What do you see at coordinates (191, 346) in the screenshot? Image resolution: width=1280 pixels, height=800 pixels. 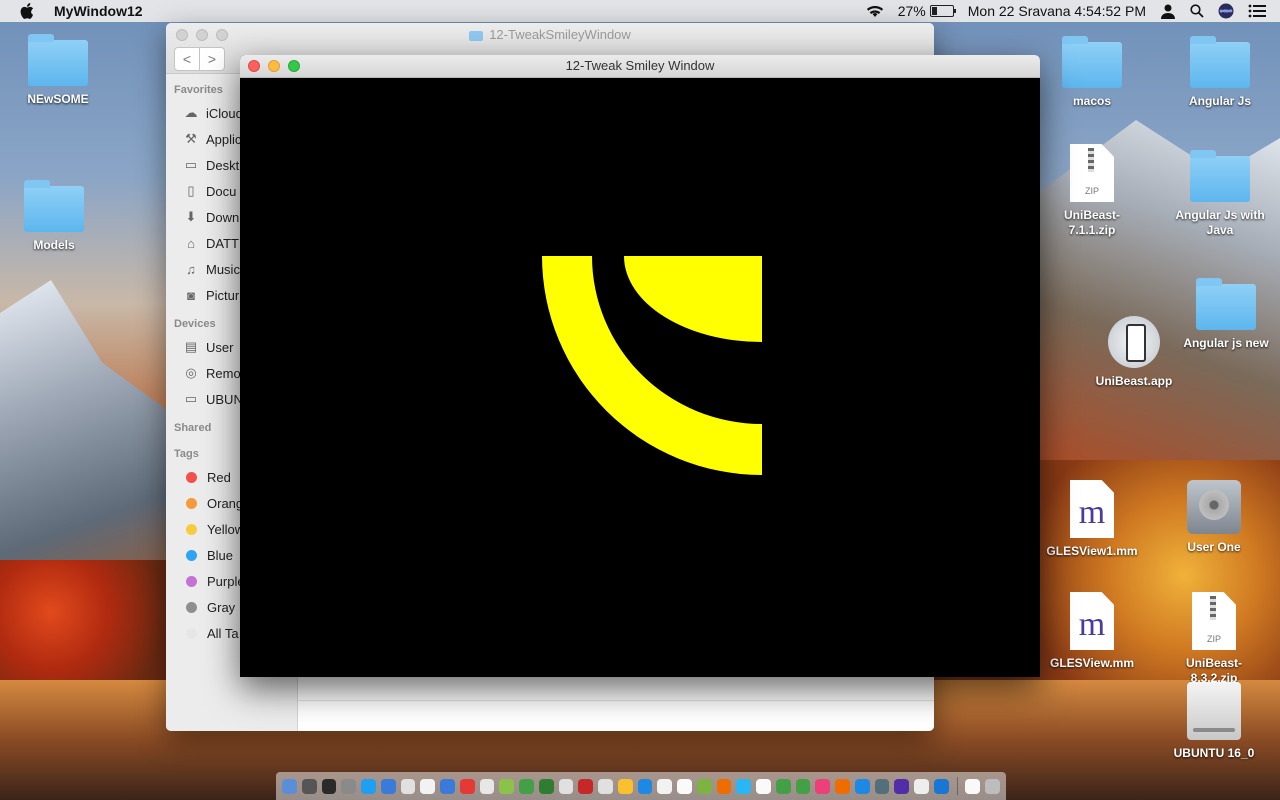 I see `hard-drive-icon: ▤` at bounding box center [191, 346].